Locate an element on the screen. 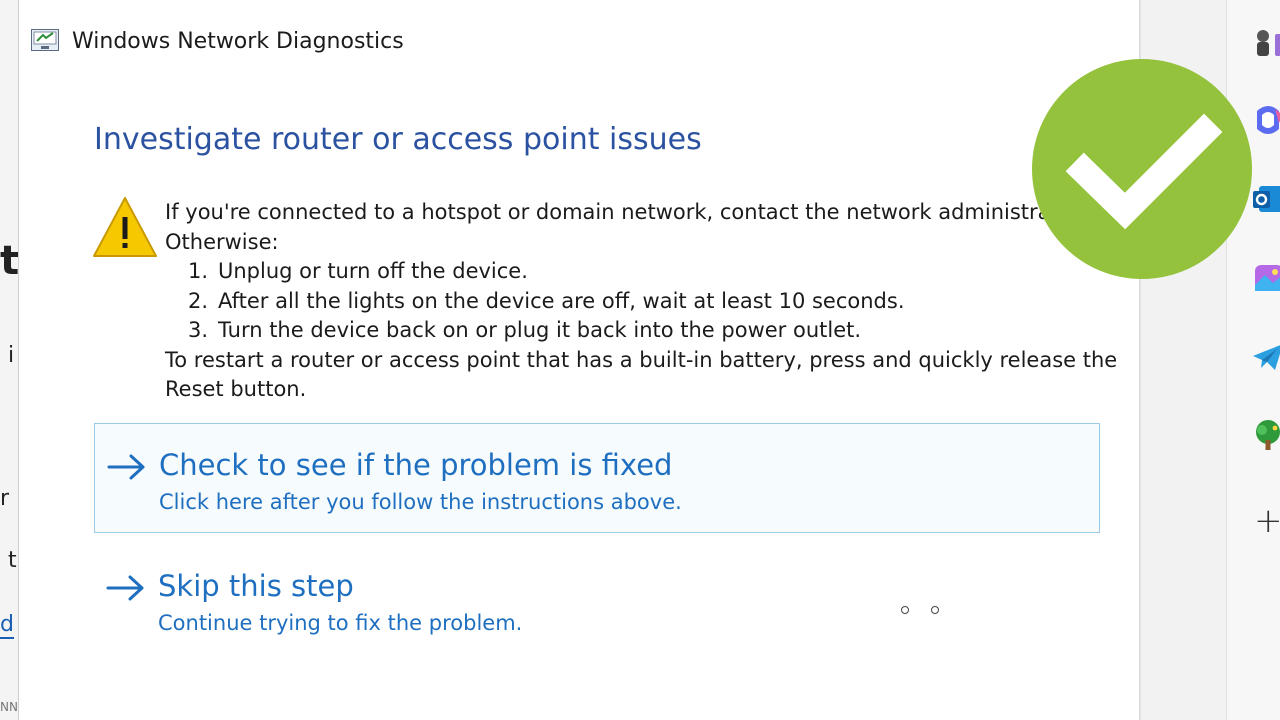  option-subtitle: Continue trying to fix the problem. is located at coordinates (340, 623).